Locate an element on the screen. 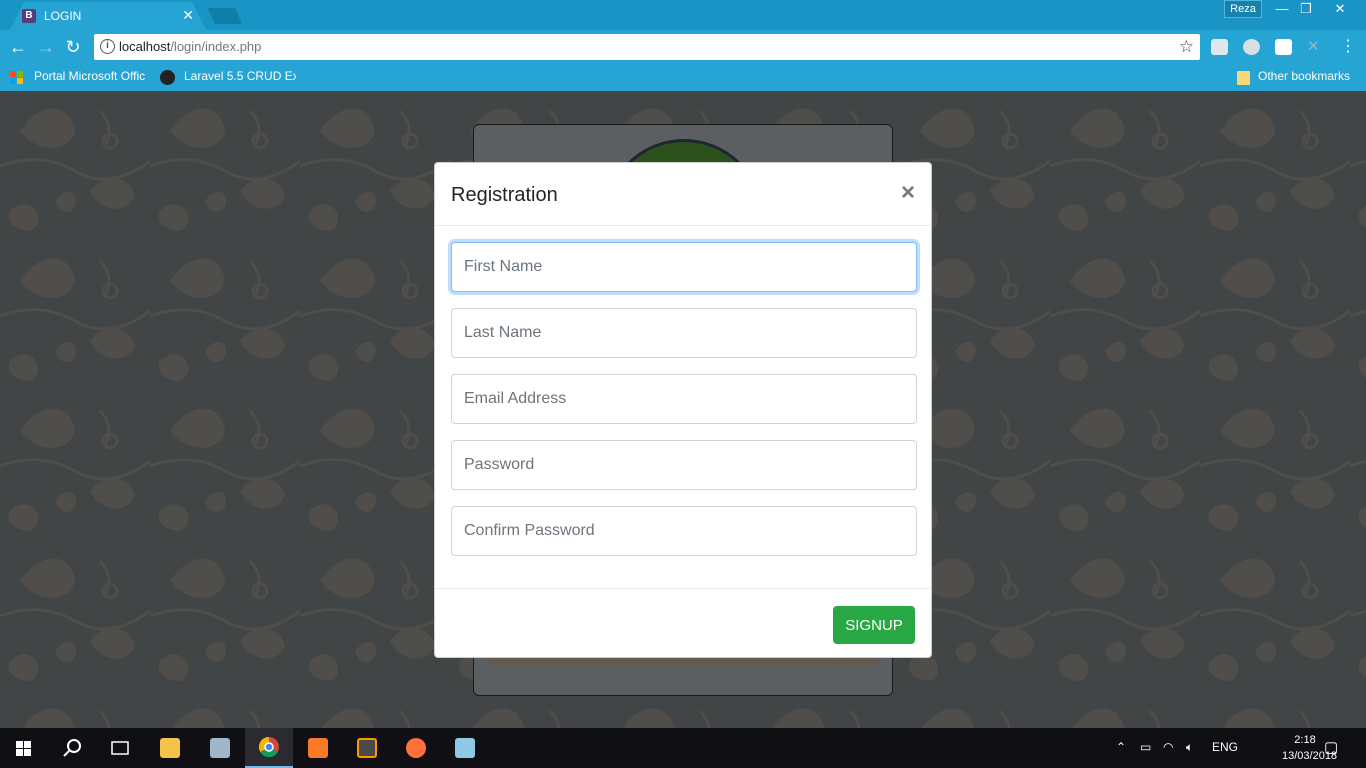 This screenshot has width=1366, height=768. confirm-password-field is located at coordinates (684, 531).